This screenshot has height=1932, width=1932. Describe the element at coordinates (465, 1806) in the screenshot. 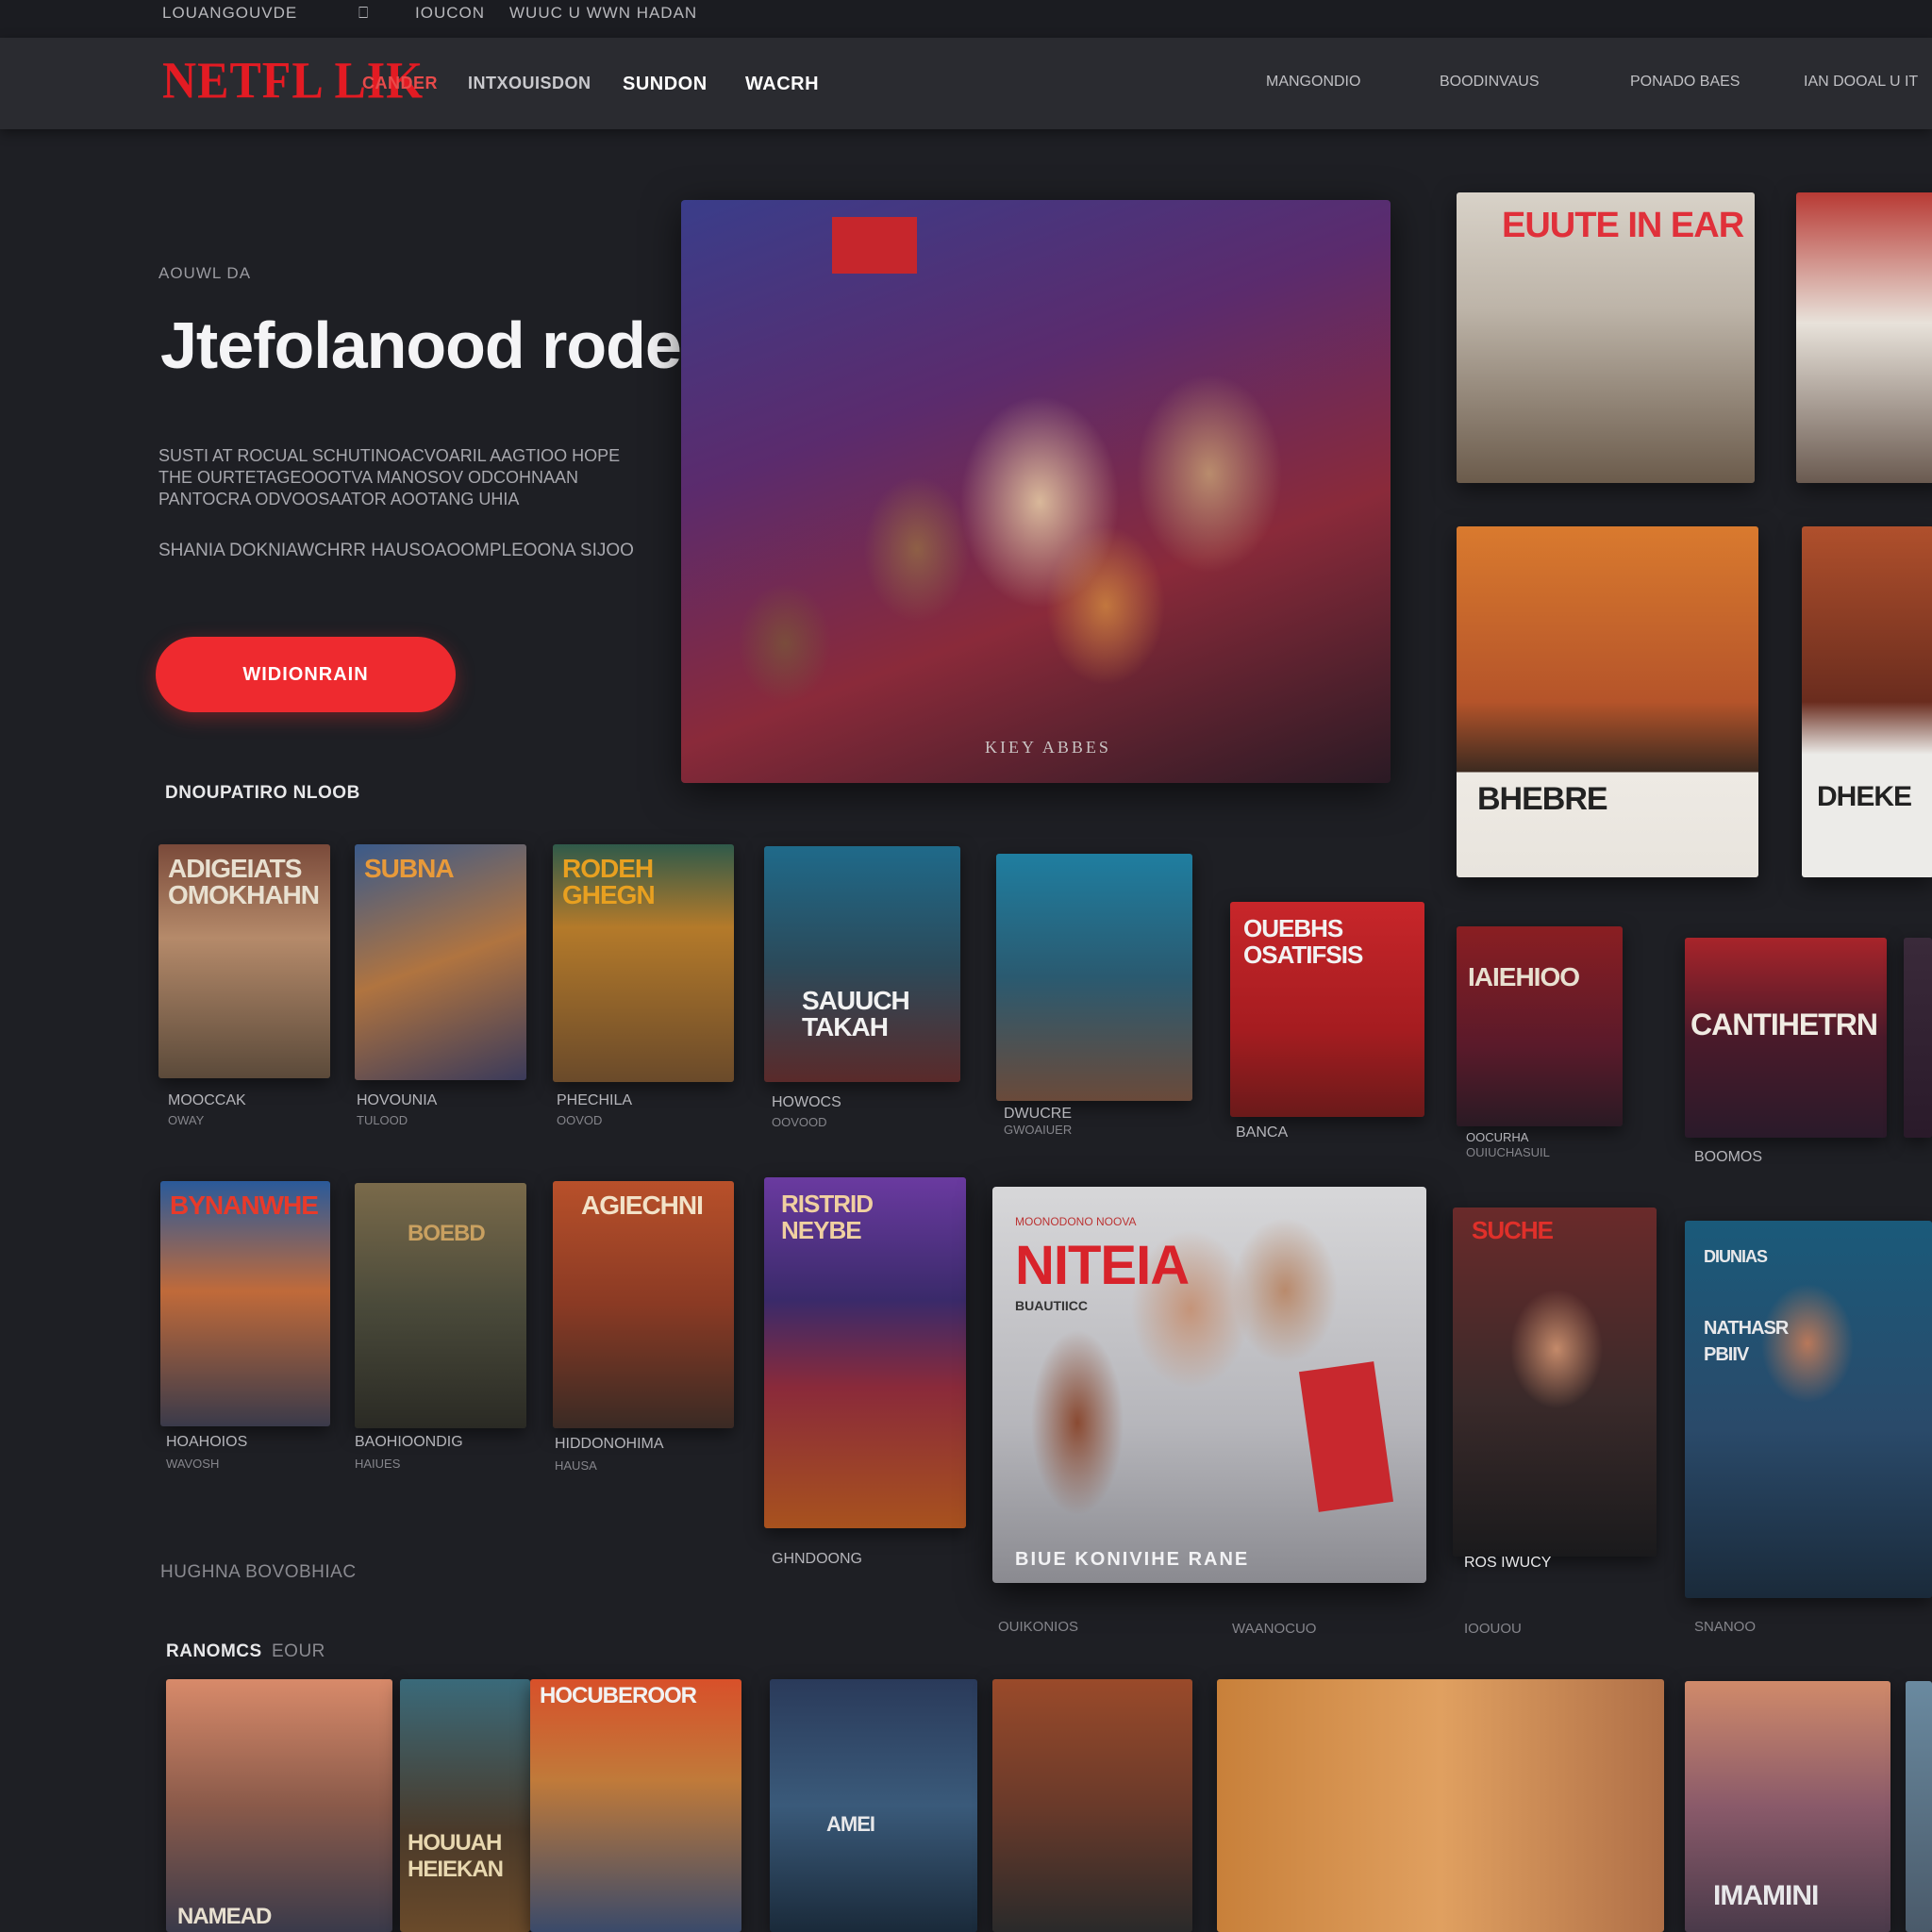

I see `poster-card: HOUUAH HEIEKAN` at that location.